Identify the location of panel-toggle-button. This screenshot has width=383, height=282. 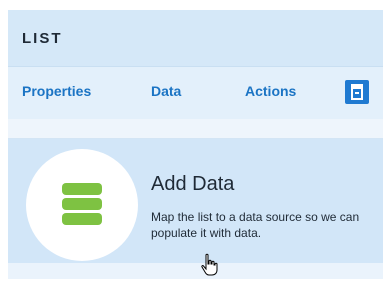
(357, 92).